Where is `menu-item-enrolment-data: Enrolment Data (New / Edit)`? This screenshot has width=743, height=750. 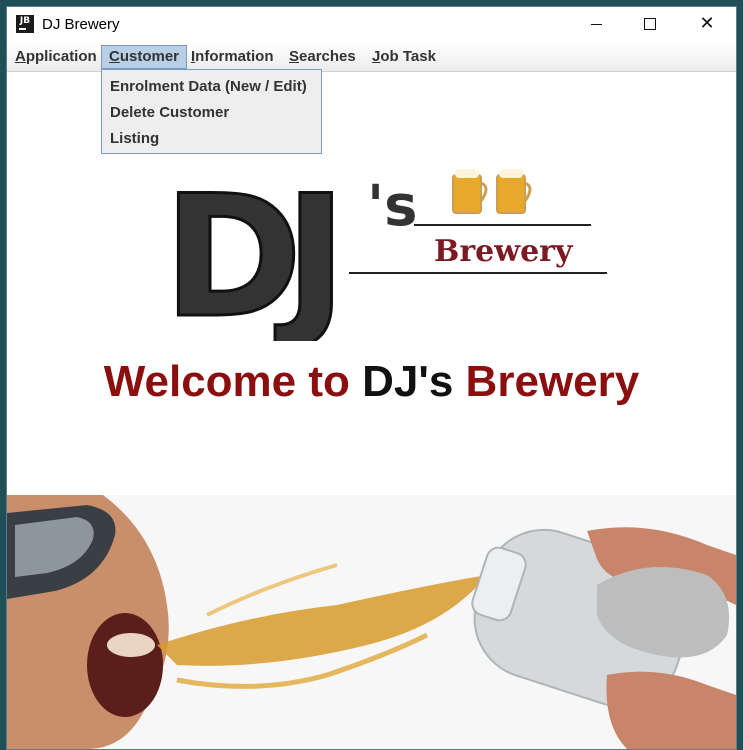 menu-item-enrolment-data: Enrolment Data (New / Edit) is located at coordinates (208, 86).